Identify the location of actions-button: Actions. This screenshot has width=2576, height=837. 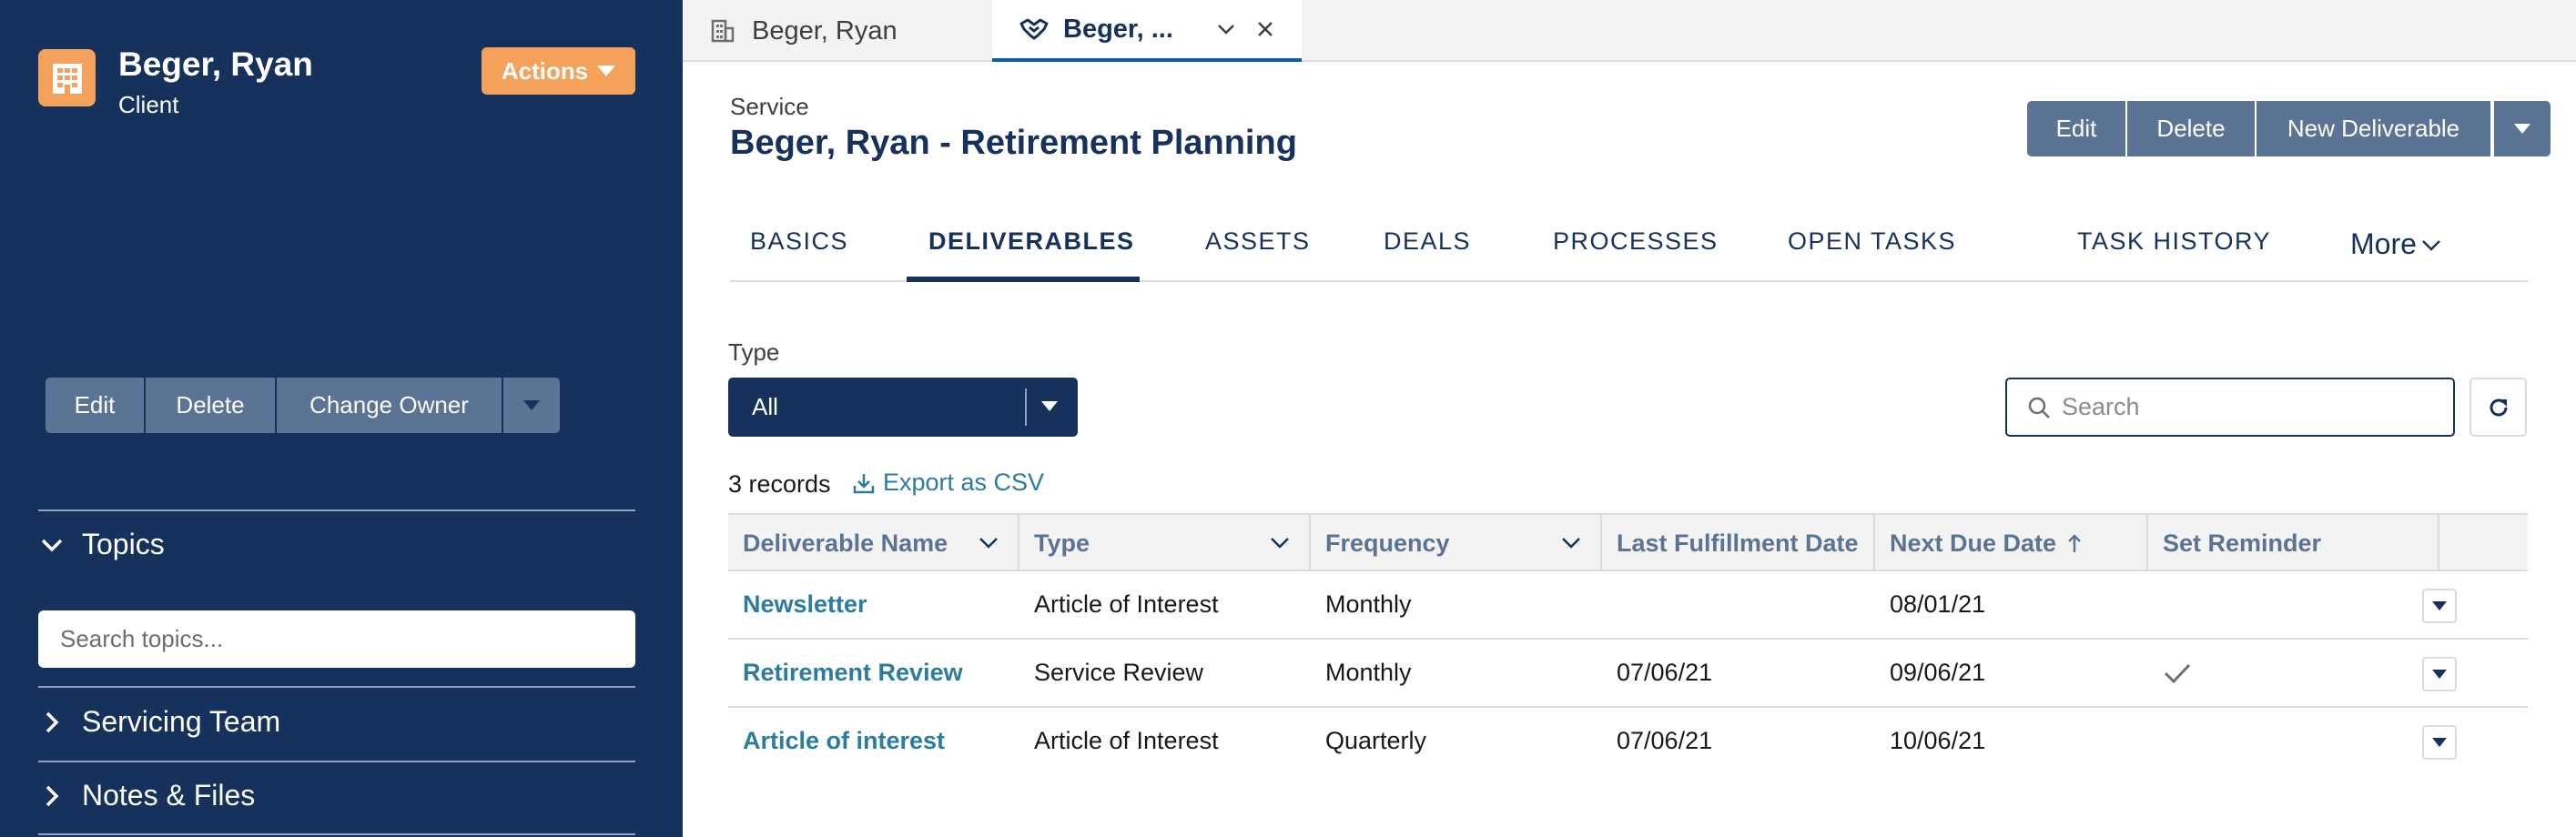
(558, 71).